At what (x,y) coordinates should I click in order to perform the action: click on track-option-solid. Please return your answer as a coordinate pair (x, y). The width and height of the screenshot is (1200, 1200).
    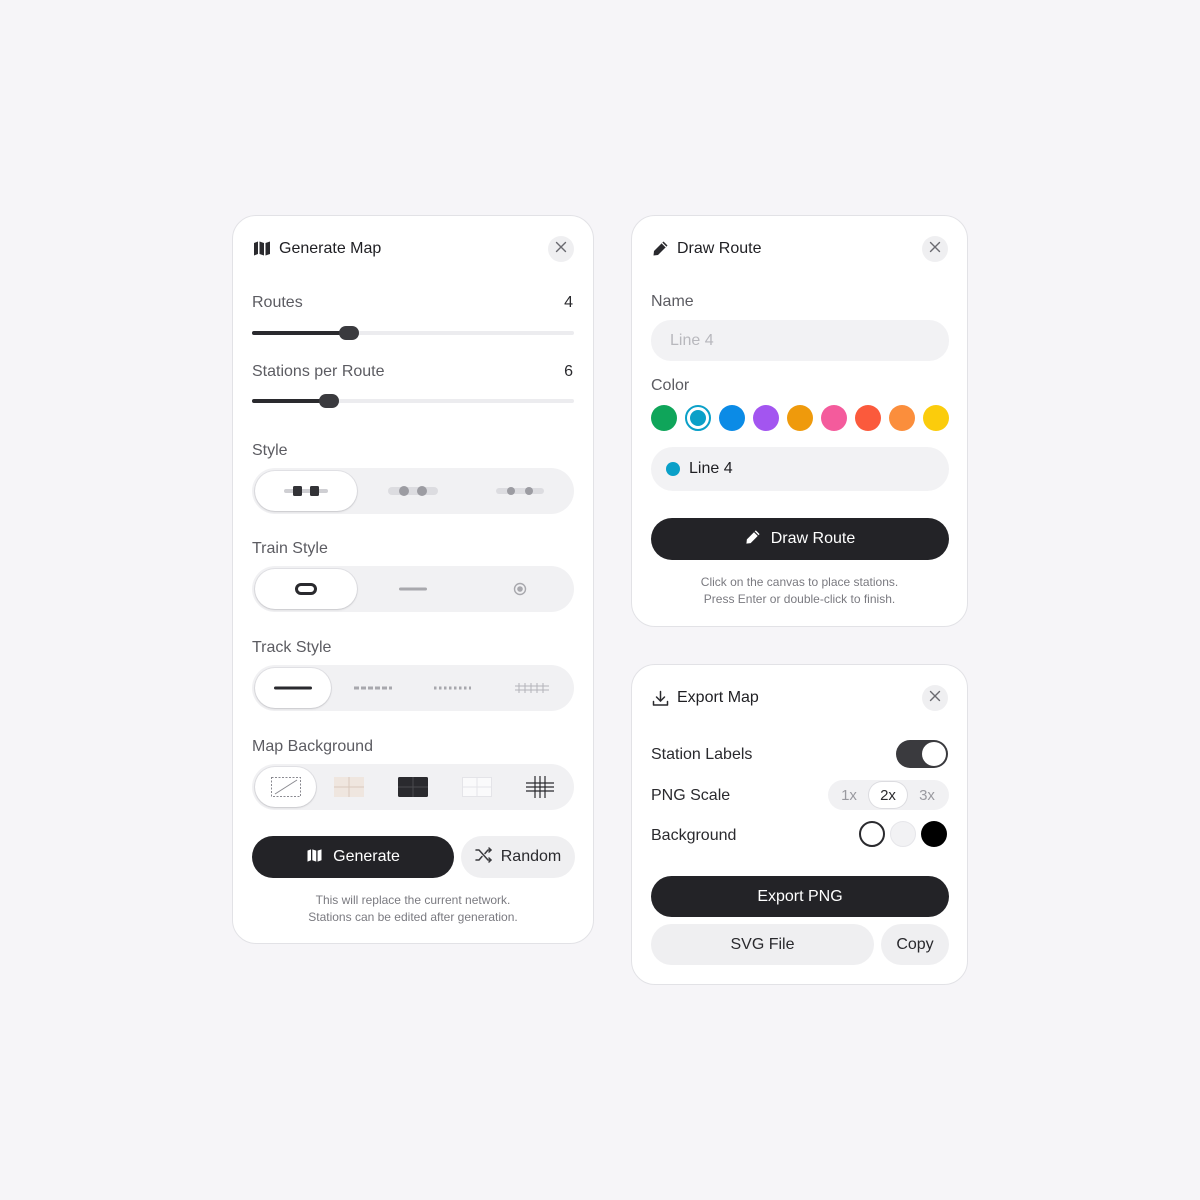
    Looking at the image, I should click on (293, 688).